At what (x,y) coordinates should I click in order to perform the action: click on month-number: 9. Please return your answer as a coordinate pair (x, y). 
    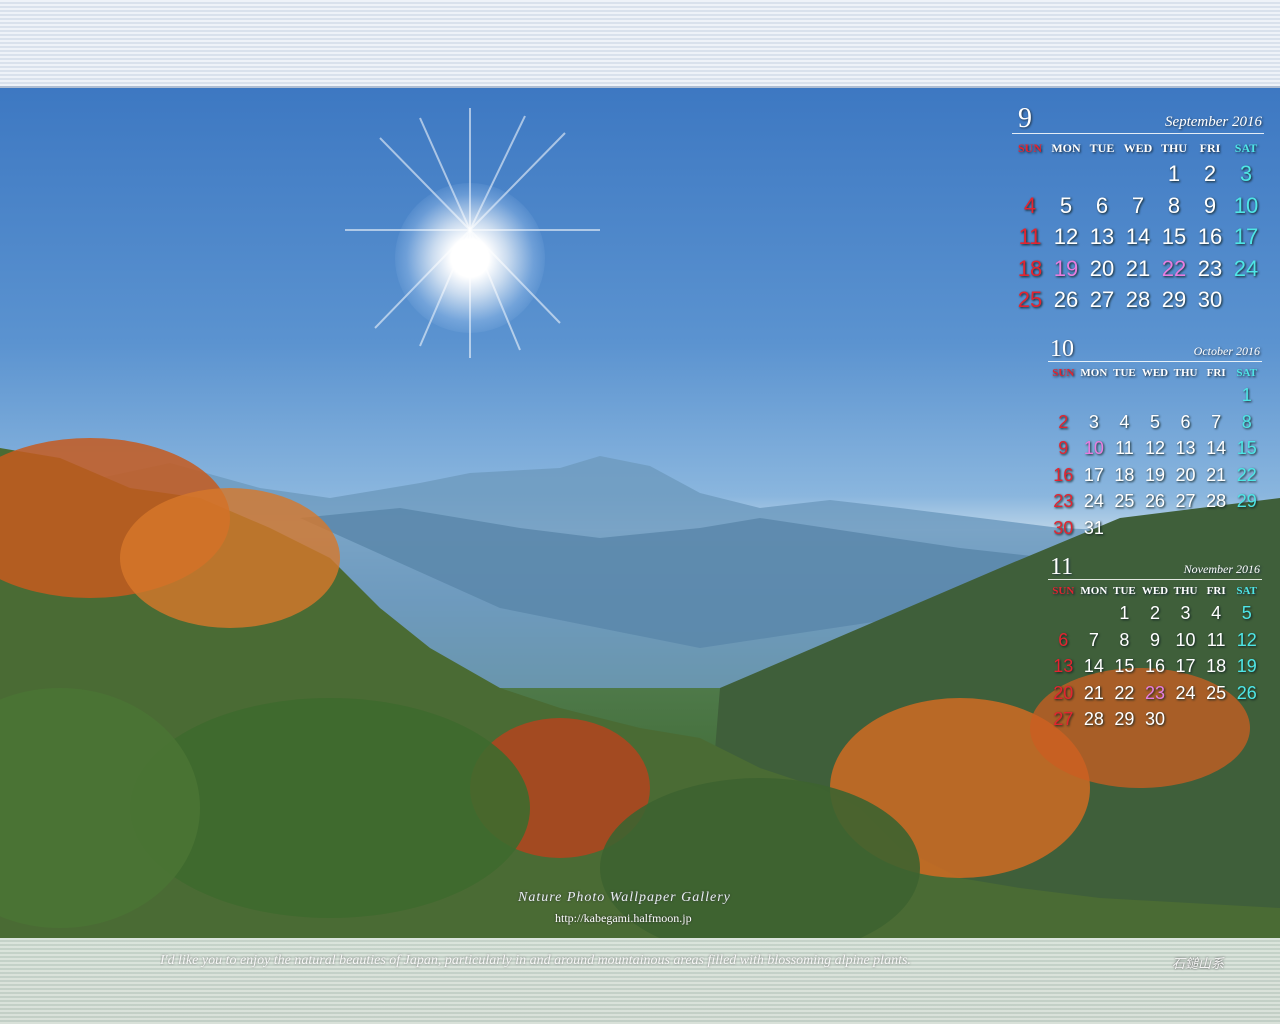
    Looking at the image, I should click on (1025, 118).